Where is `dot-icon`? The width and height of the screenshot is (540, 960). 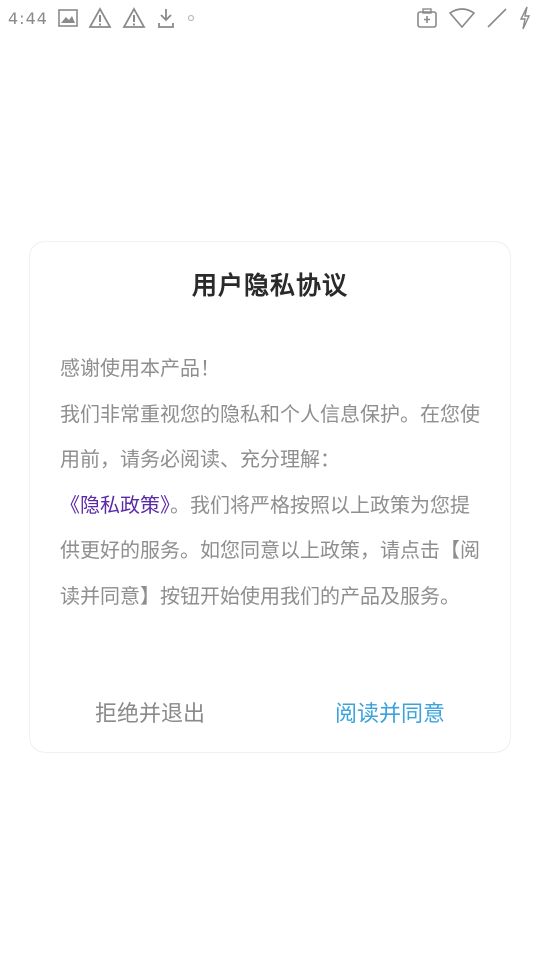
dot-icon is located at coordinates (191, 18).